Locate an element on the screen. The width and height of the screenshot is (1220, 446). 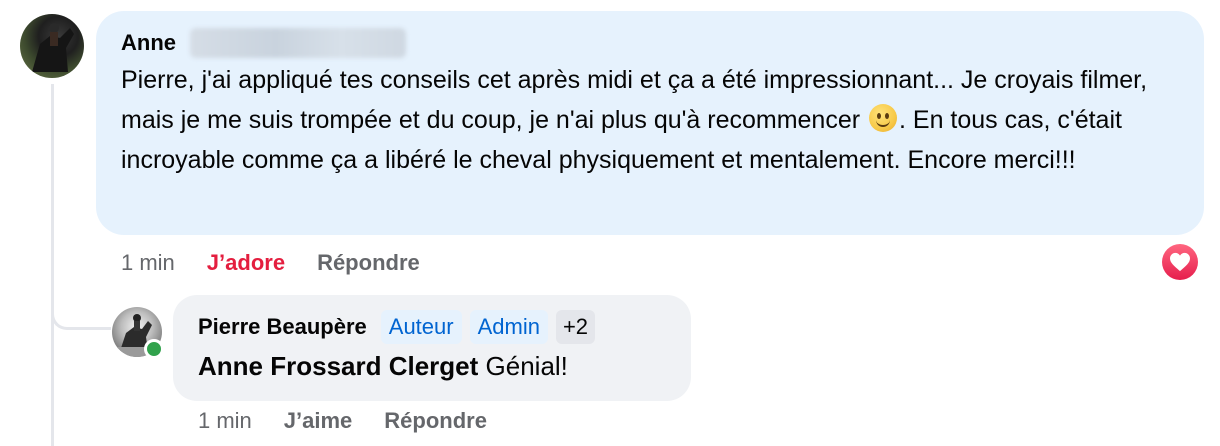
reply-author-name: Pierre Beaupère is located at coordinates (282, 327).